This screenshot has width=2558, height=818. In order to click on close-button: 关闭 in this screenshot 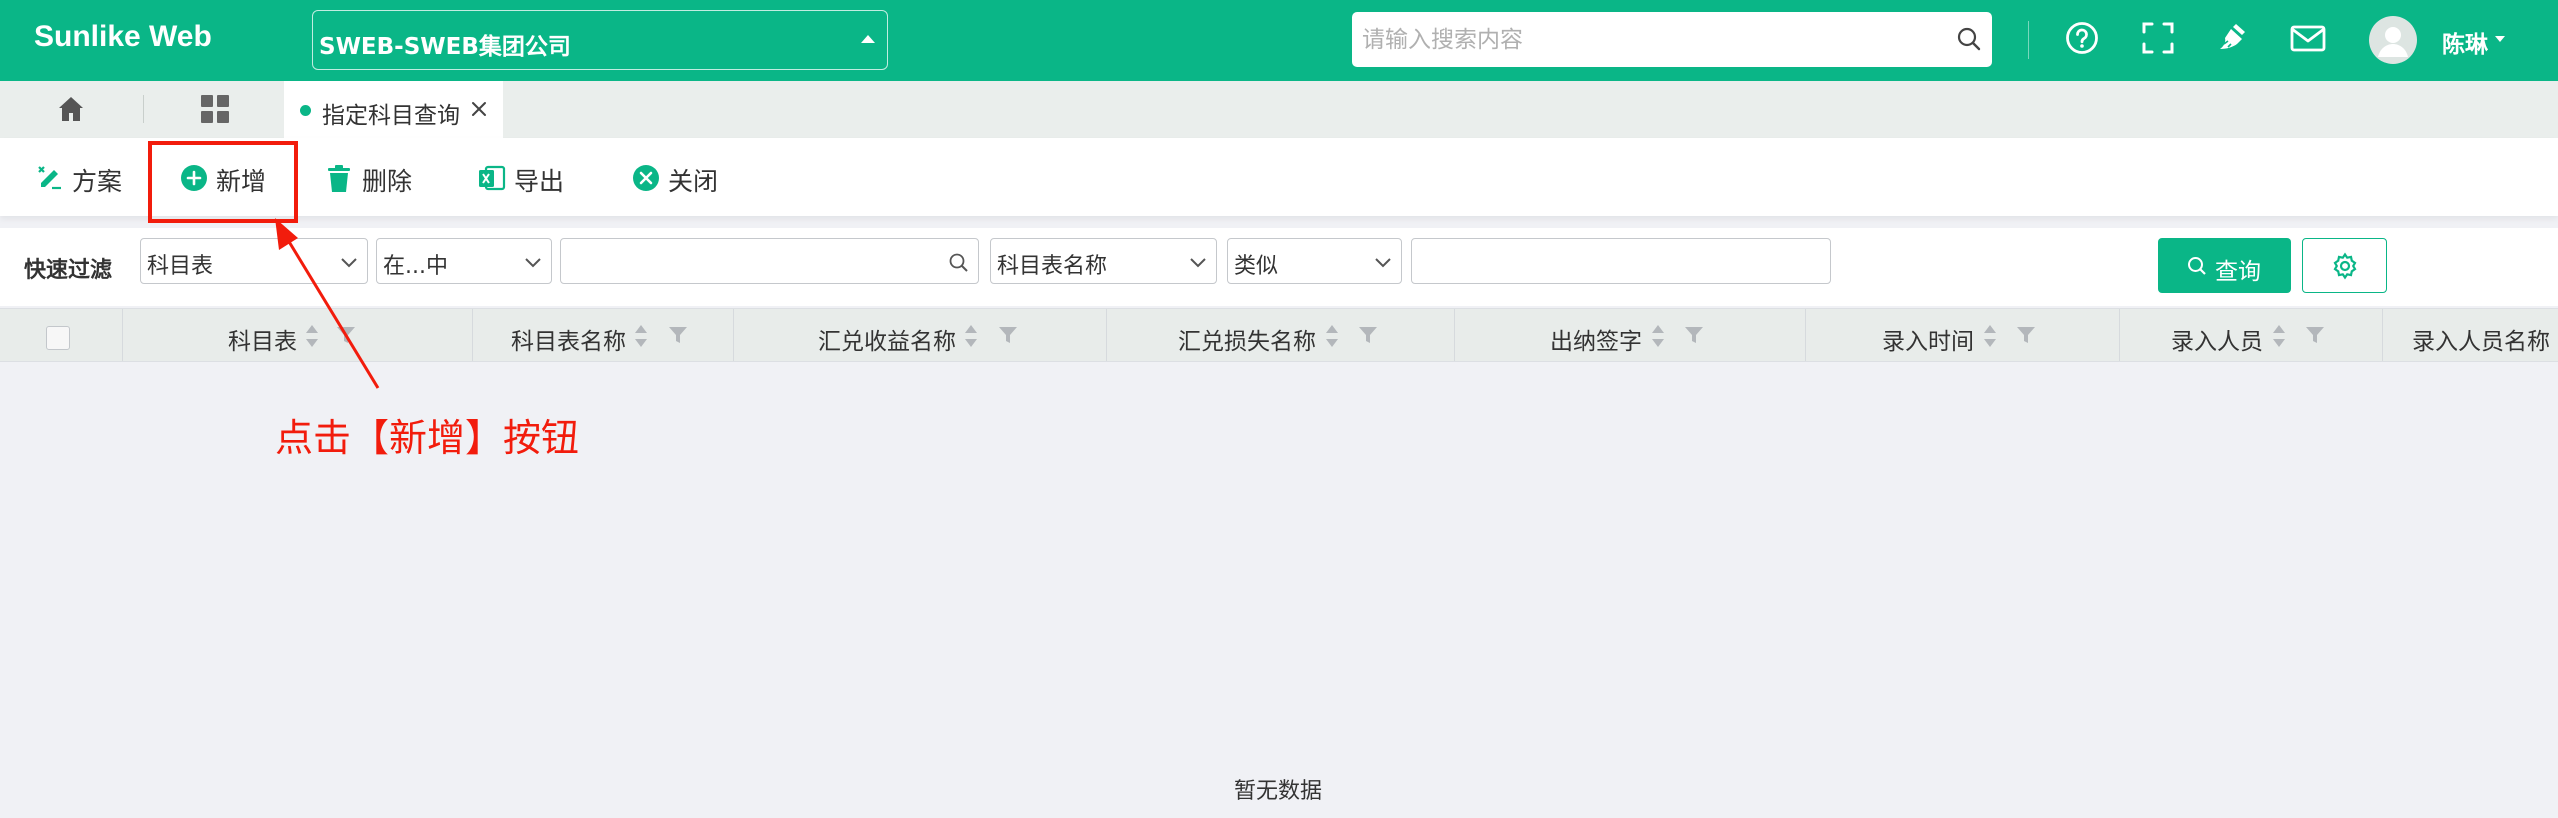, I will do `click(677, 179)`.